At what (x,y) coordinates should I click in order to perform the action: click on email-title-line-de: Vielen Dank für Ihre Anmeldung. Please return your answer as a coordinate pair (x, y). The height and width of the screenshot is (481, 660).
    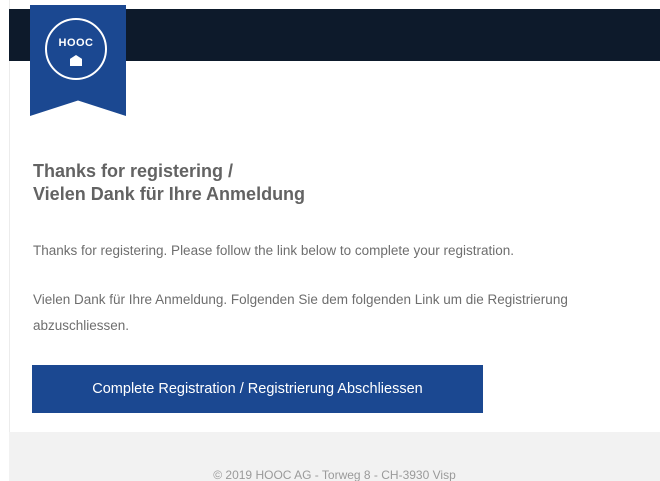
    Looking at the image, I should click on (169, 194).